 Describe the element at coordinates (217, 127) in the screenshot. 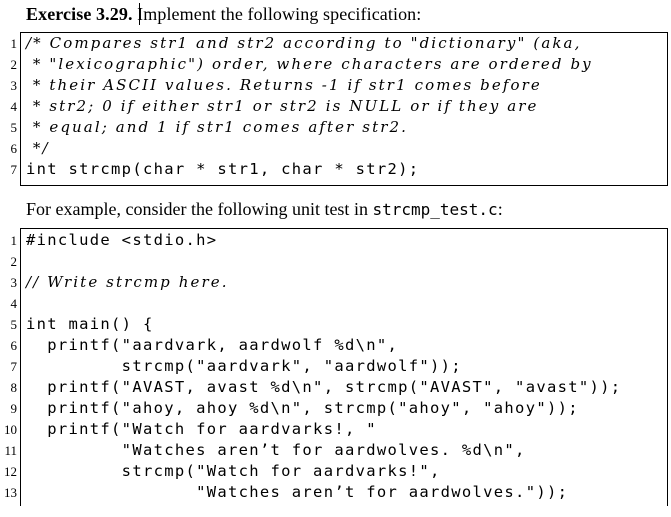

I see `code-text: * equal; and 1 if str1 comes after str2.` at that location.